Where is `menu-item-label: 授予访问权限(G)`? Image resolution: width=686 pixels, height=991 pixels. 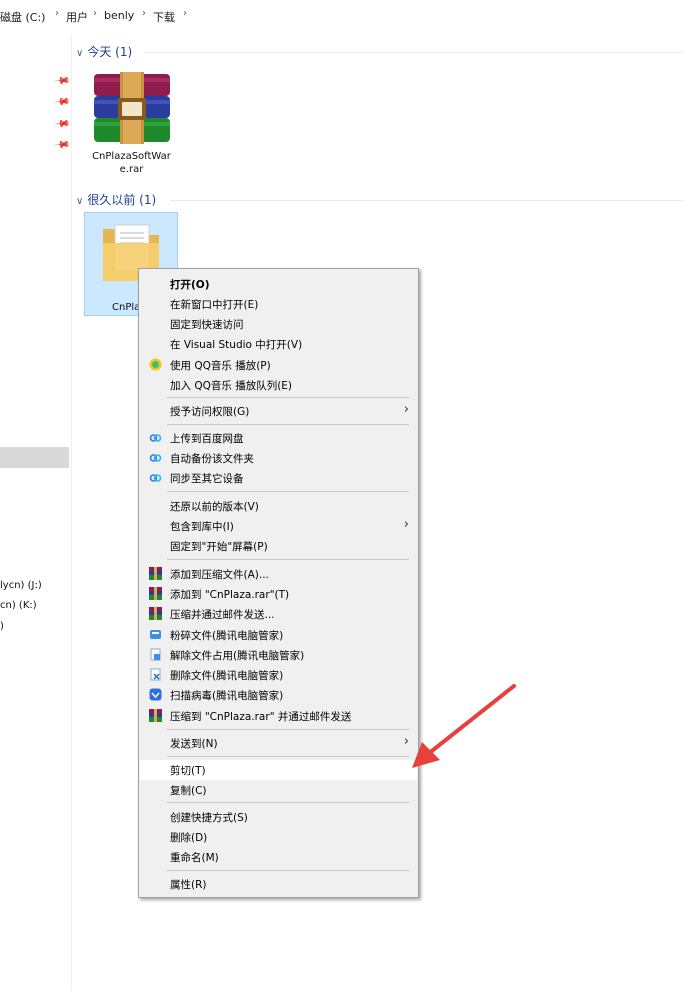 menu-item-label: 授予访问权限(G) is located at coordinates (210, 412).